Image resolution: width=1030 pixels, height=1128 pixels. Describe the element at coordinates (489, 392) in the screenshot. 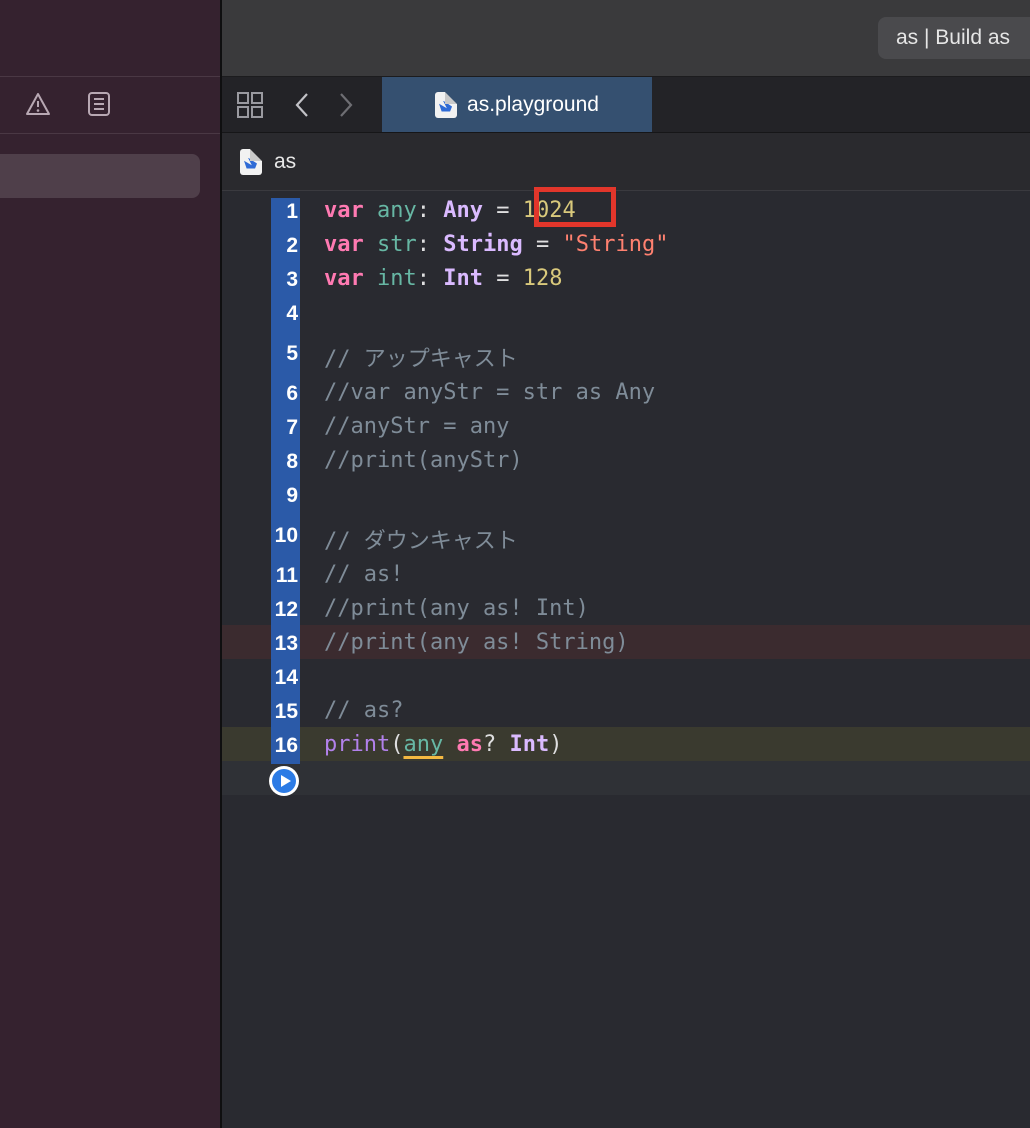

I see `code-line-6: //var anyStr = str as Any` at that location.